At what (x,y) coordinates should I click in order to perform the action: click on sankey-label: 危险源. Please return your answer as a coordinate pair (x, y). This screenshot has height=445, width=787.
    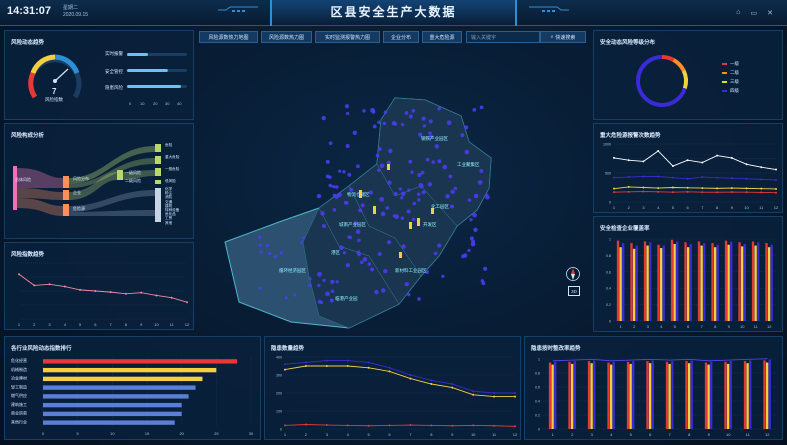
    Looking at the image, I should click on (79, 208).